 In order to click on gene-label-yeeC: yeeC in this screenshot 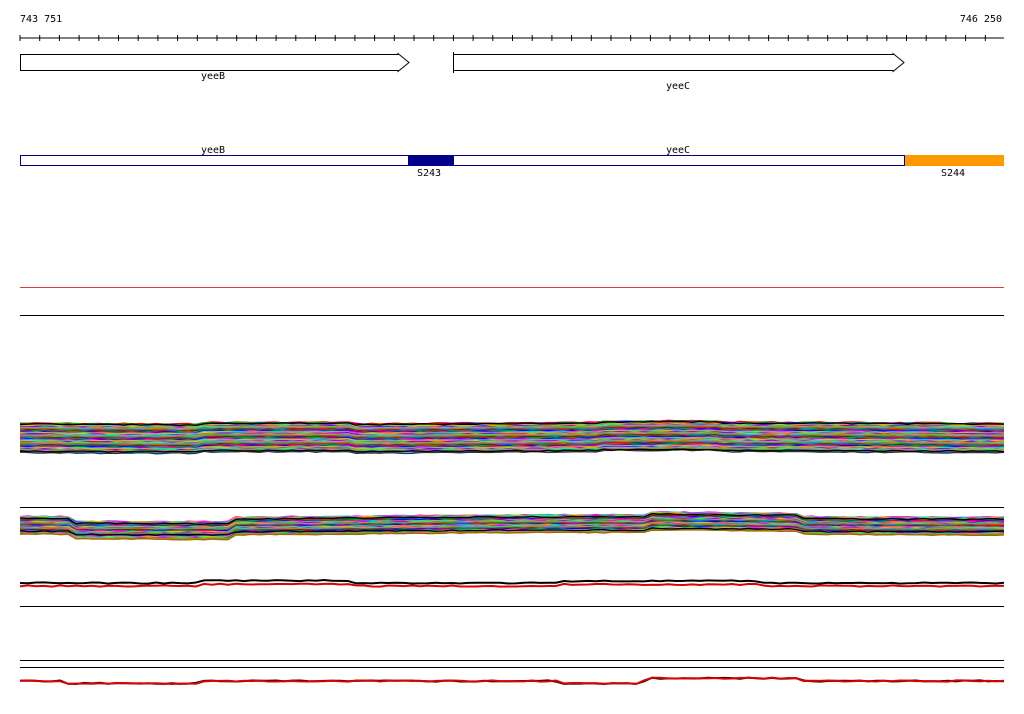, I will do `click(678, 86)`.